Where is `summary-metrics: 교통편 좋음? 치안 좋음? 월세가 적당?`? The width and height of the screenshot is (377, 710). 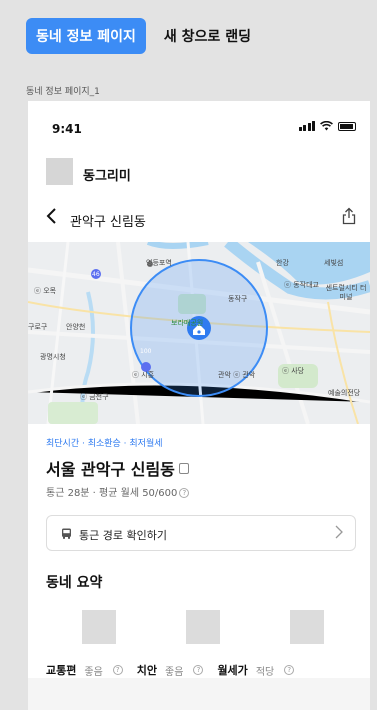
summary-metrics: 교통편 좋음? 치안 좋음? 월세가 적당? is located at coordinates (170, 670).